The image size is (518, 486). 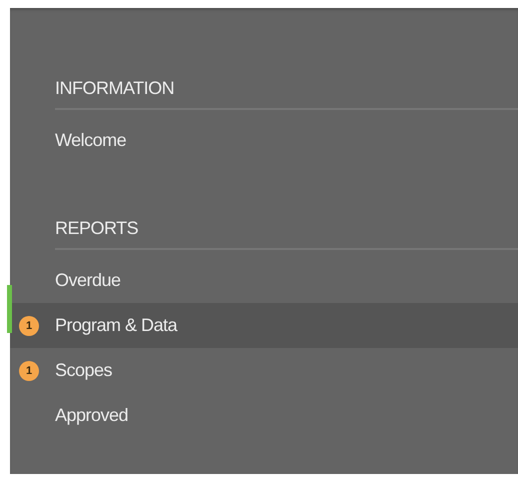 What do you see at coordinates (264, 370) in the screenshot?
I see `sidebar-item: 1 Scopes` at bounding box center [264, 370].